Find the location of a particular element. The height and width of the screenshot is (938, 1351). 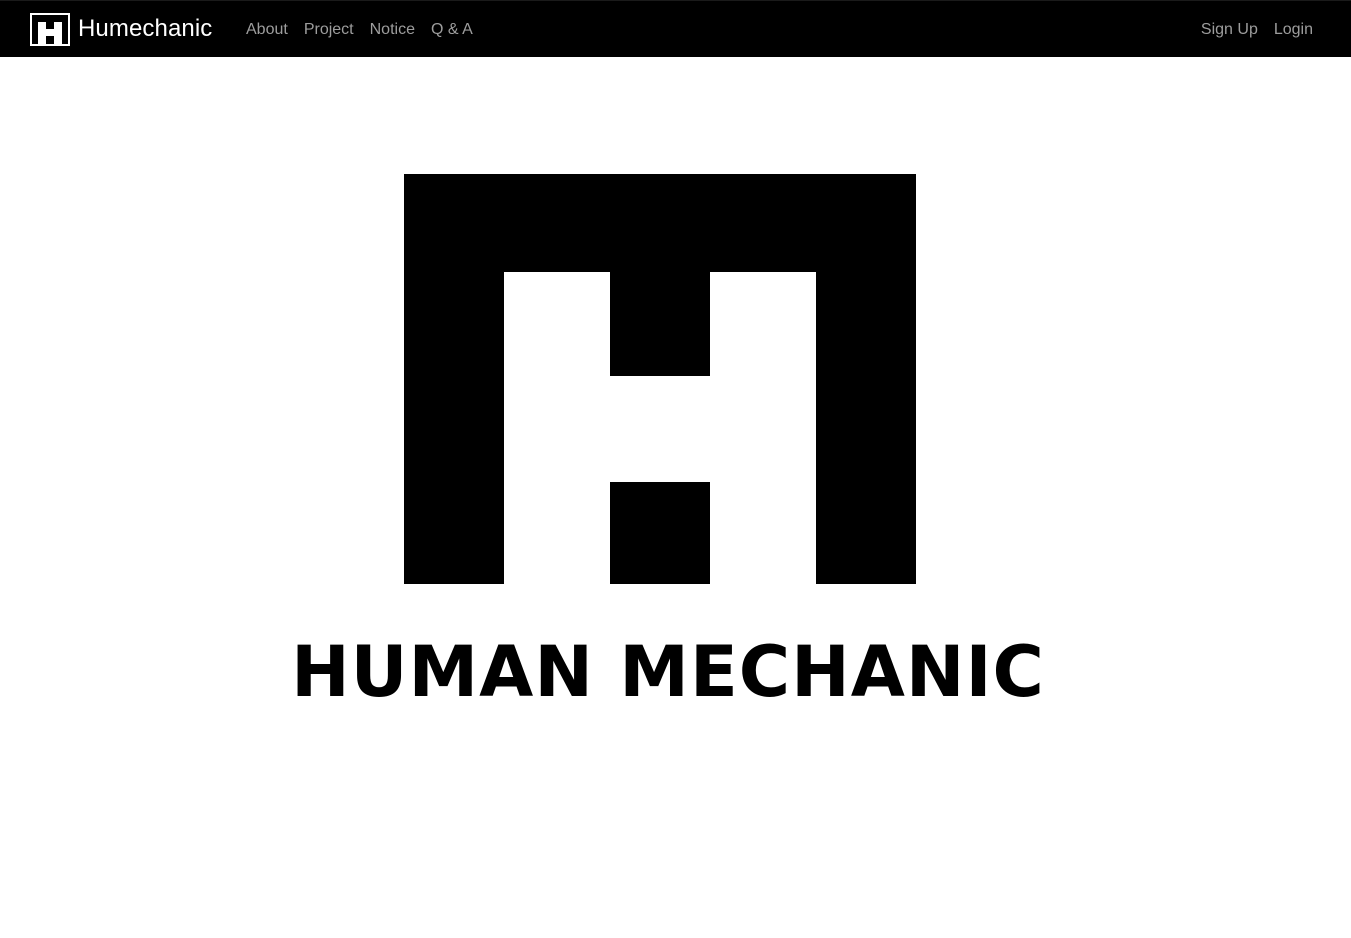

sign-up-link: Sign Up is located at coordinates (1229, 30).